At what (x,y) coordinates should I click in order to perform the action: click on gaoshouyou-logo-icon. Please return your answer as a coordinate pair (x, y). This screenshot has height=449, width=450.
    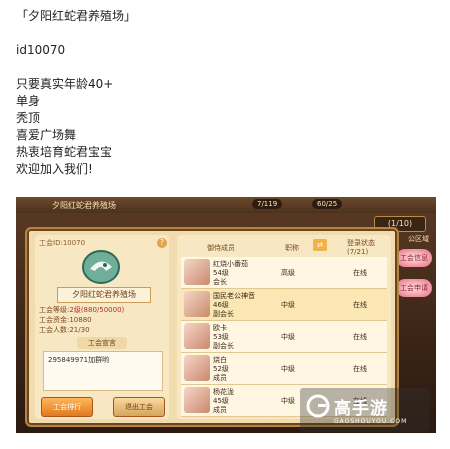
    Looking at the image, I should click on (318, 406).